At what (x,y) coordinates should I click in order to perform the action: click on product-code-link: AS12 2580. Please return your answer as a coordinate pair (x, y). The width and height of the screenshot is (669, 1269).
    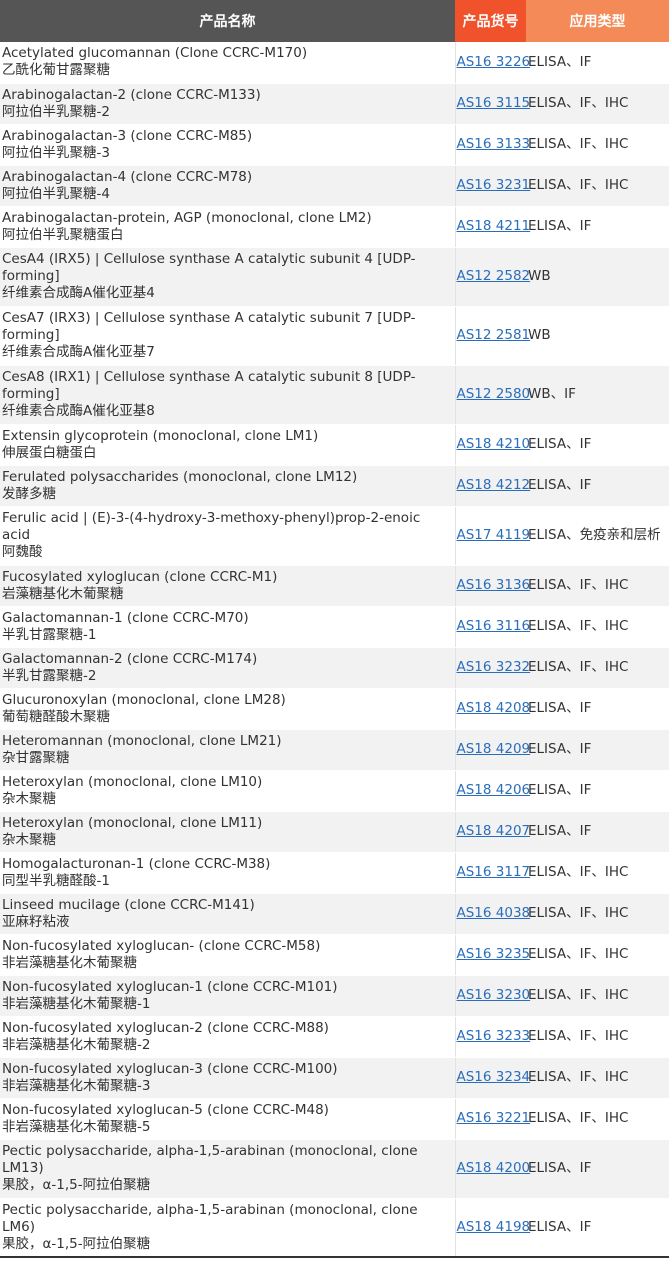
    Looking at the image, I should click on (494, 394).